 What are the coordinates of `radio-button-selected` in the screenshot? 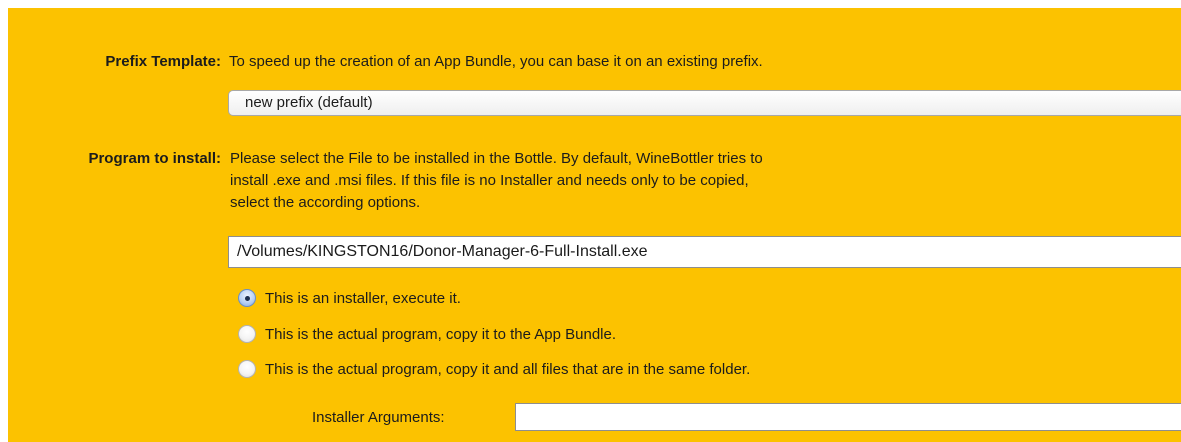 It's located at (247, 298).